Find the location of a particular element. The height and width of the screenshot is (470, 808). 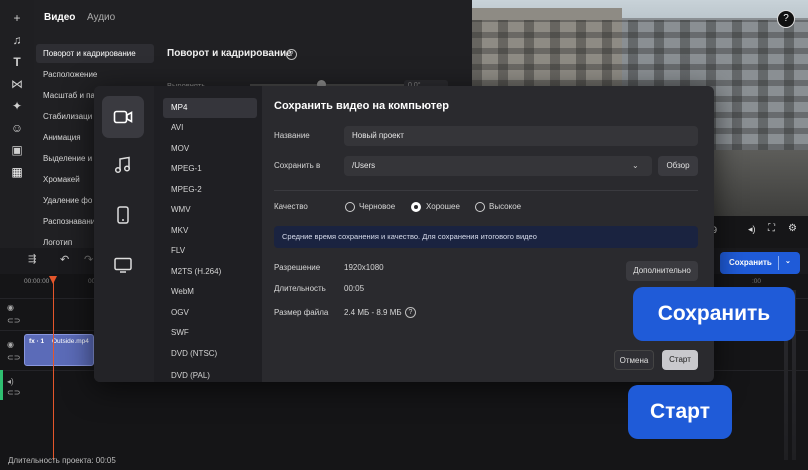

audio-track-marker is located at coordinates (1, 385).